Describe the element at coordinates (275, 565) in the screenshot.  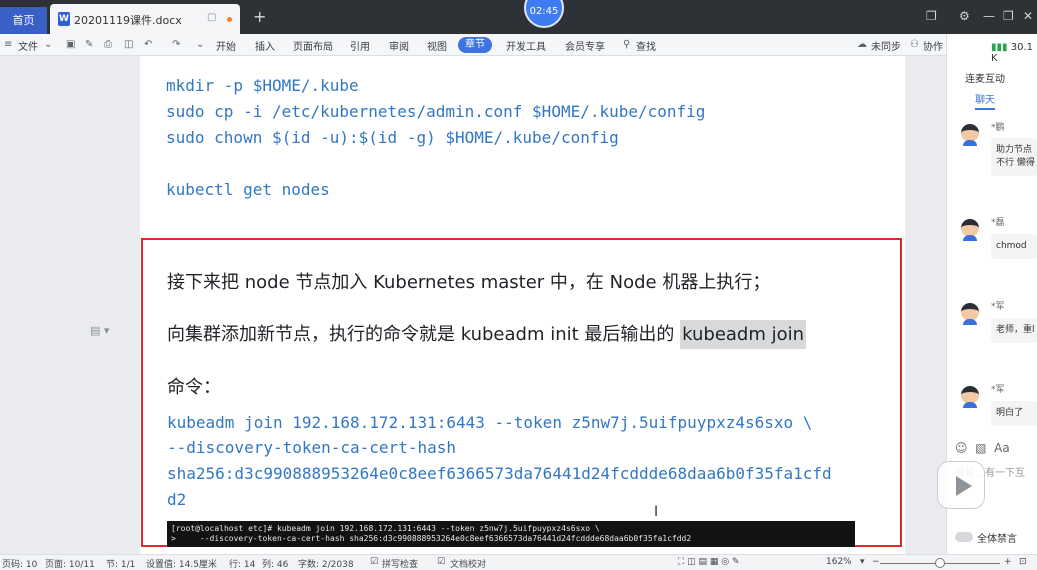
I see `status-col: 列: 46` at that location.